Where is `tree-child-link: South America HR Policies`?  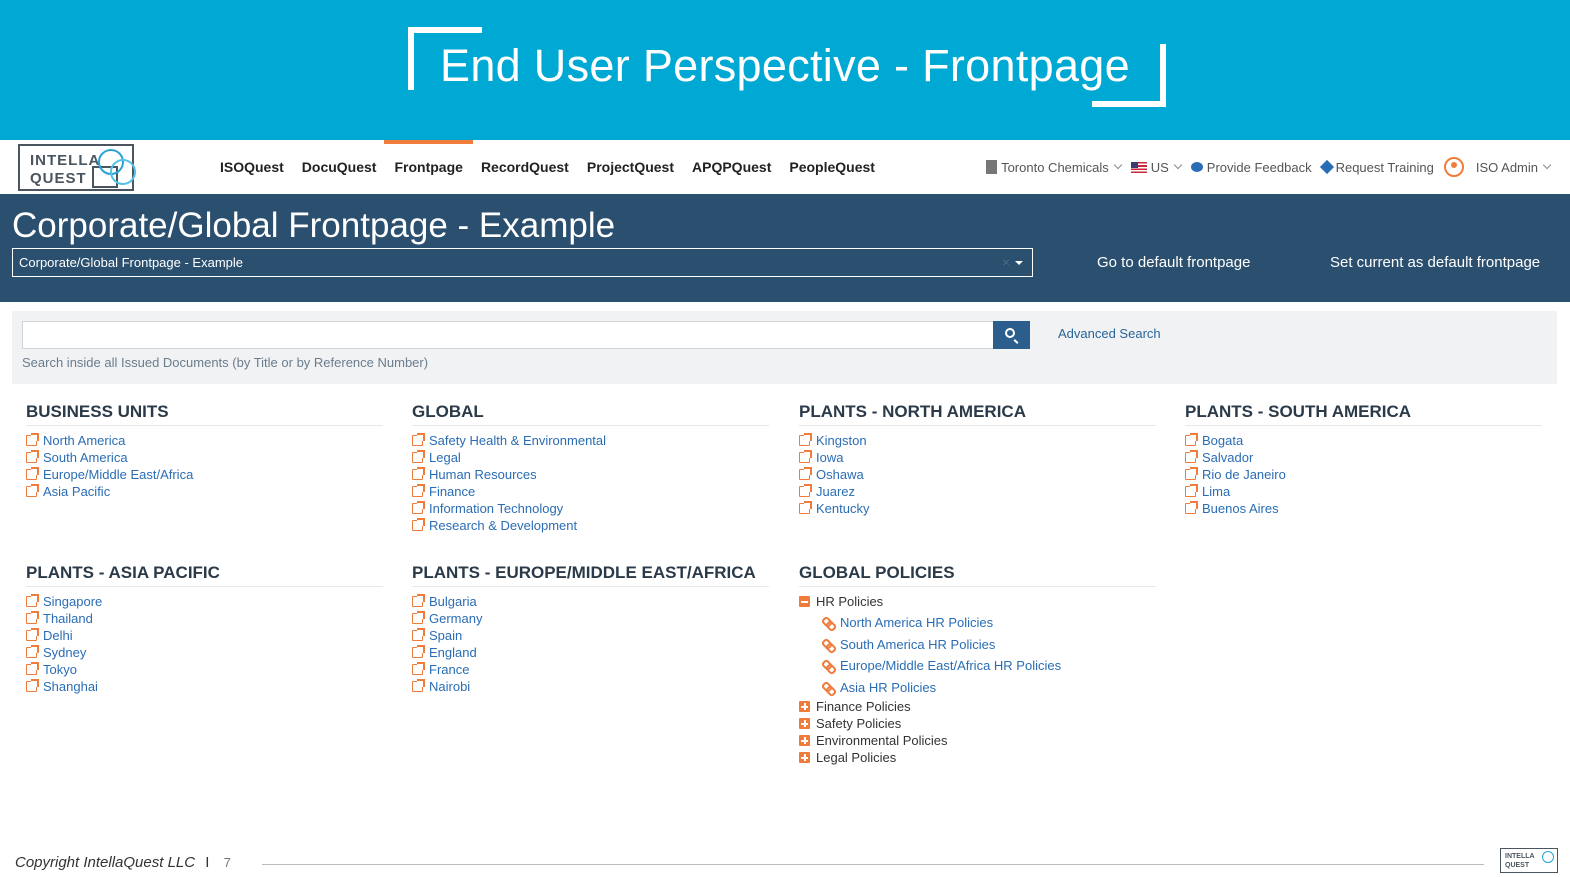
tree-child-link: South America HR Policies is located at coordinates (977, 645).